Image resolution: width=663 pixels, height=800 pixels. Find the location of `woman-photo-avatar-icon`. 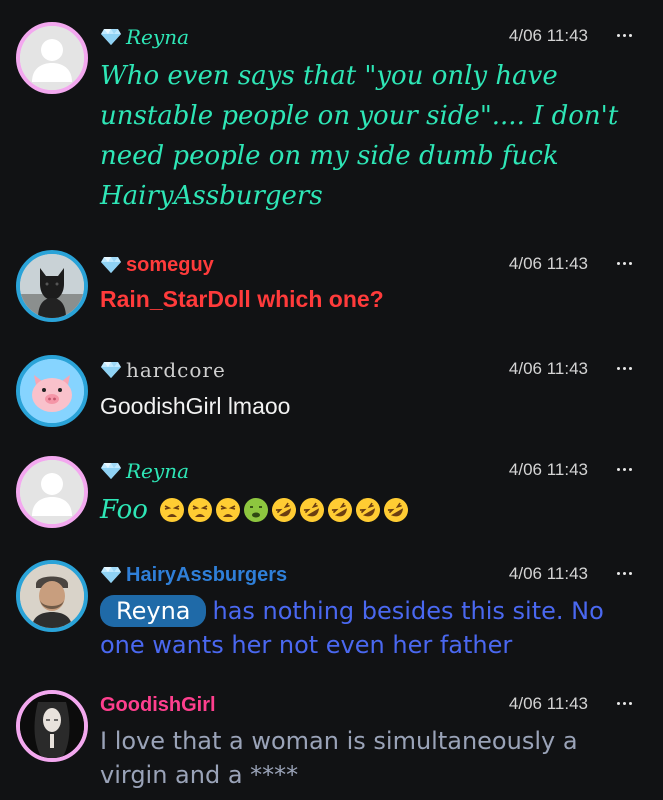

woman-photo-avatar-icon is located at coordinates (52, 726).